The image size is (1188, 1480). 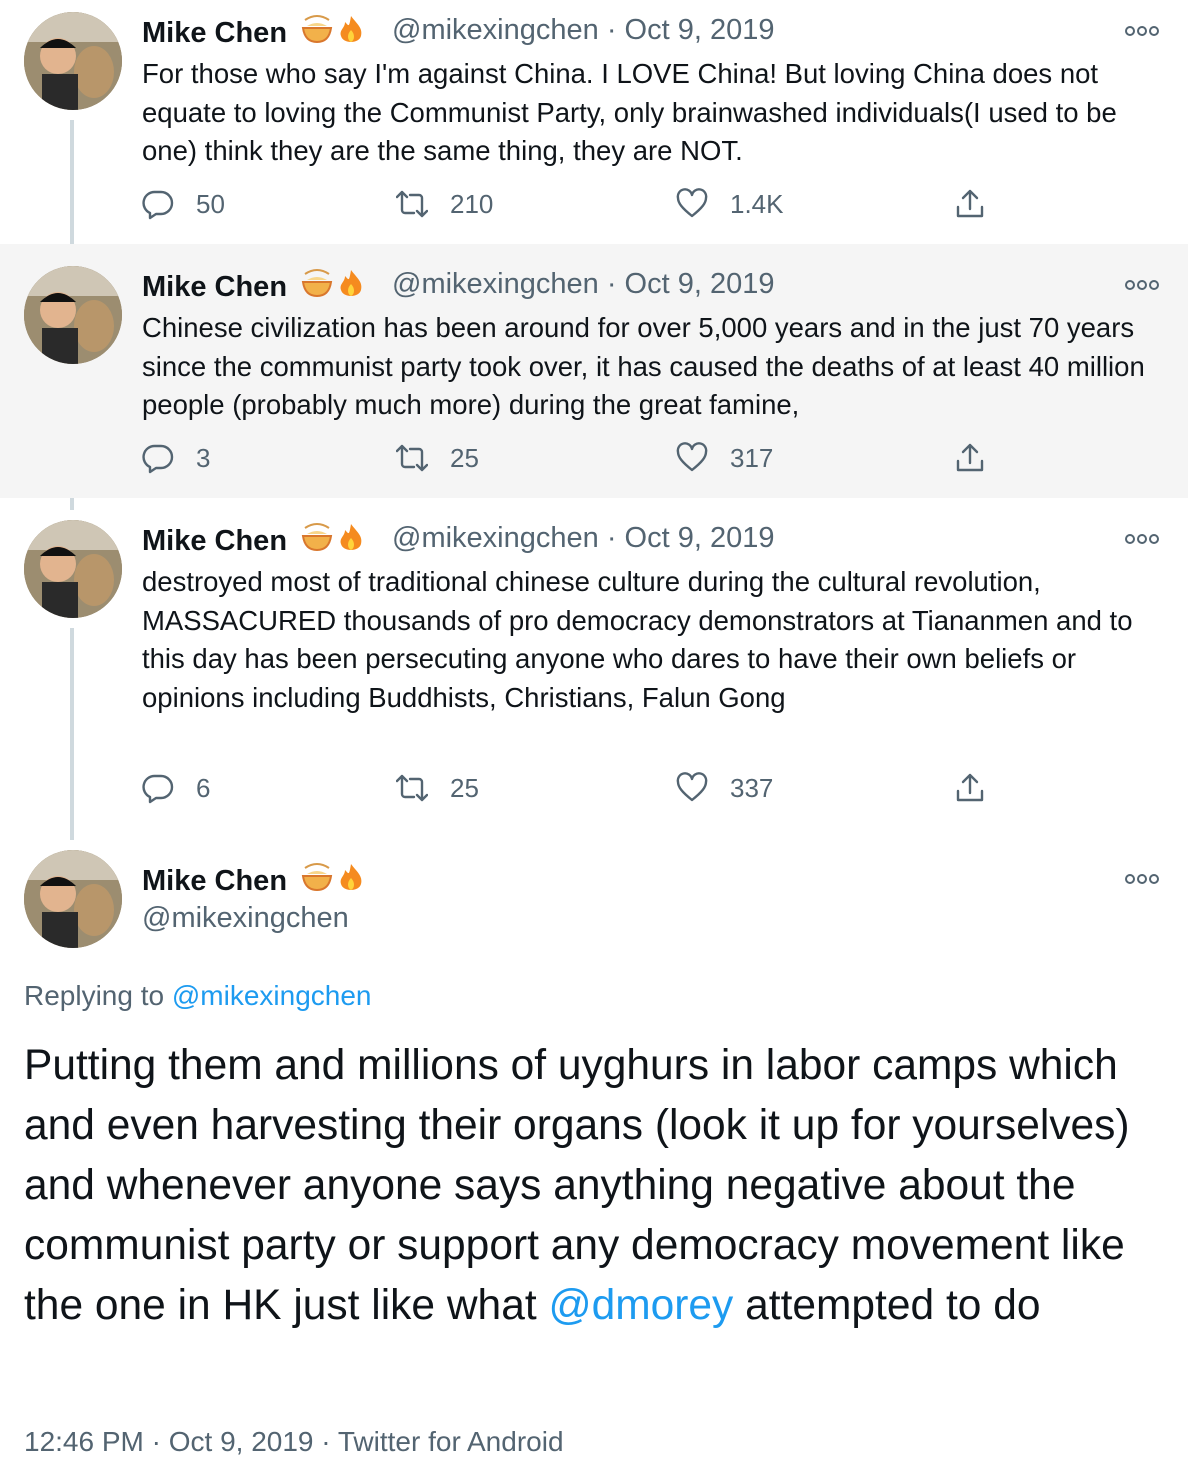 I want to click on reply-button: 6, so click(x=176, y=788).